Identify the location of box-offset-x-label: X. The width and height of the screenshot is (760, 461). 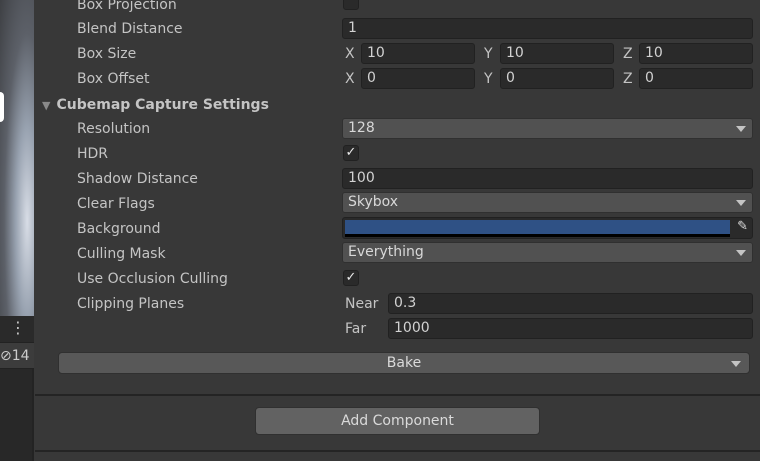
(350, 79).